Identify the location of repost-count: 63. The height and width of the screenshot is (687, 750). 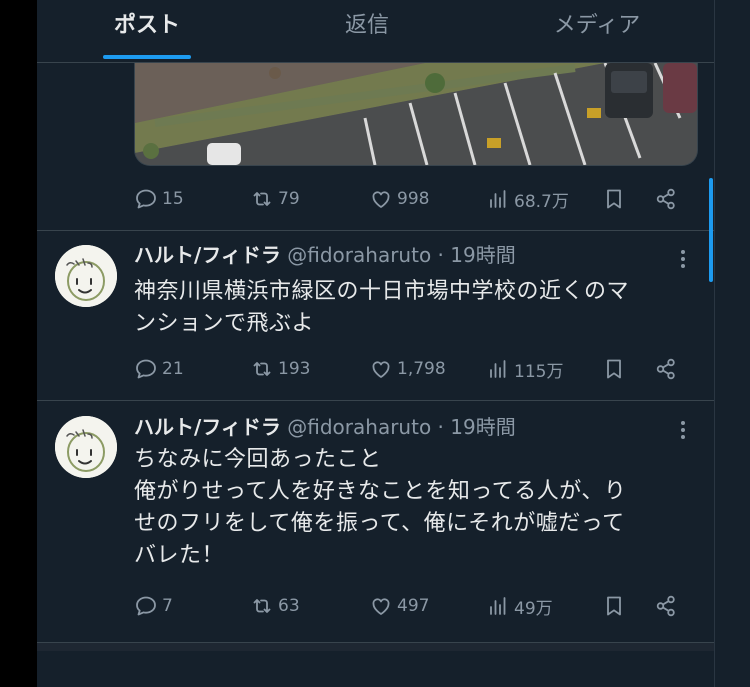
(289, 606).